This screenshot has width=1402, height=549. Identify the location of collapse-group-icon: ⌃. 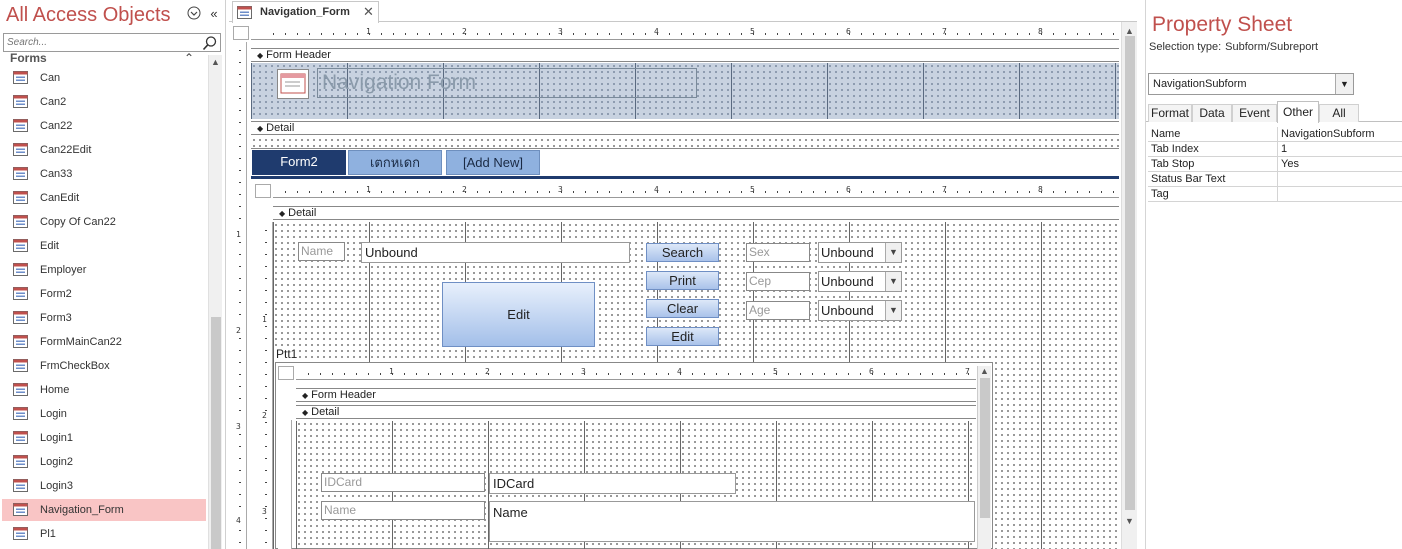
(189, 58).